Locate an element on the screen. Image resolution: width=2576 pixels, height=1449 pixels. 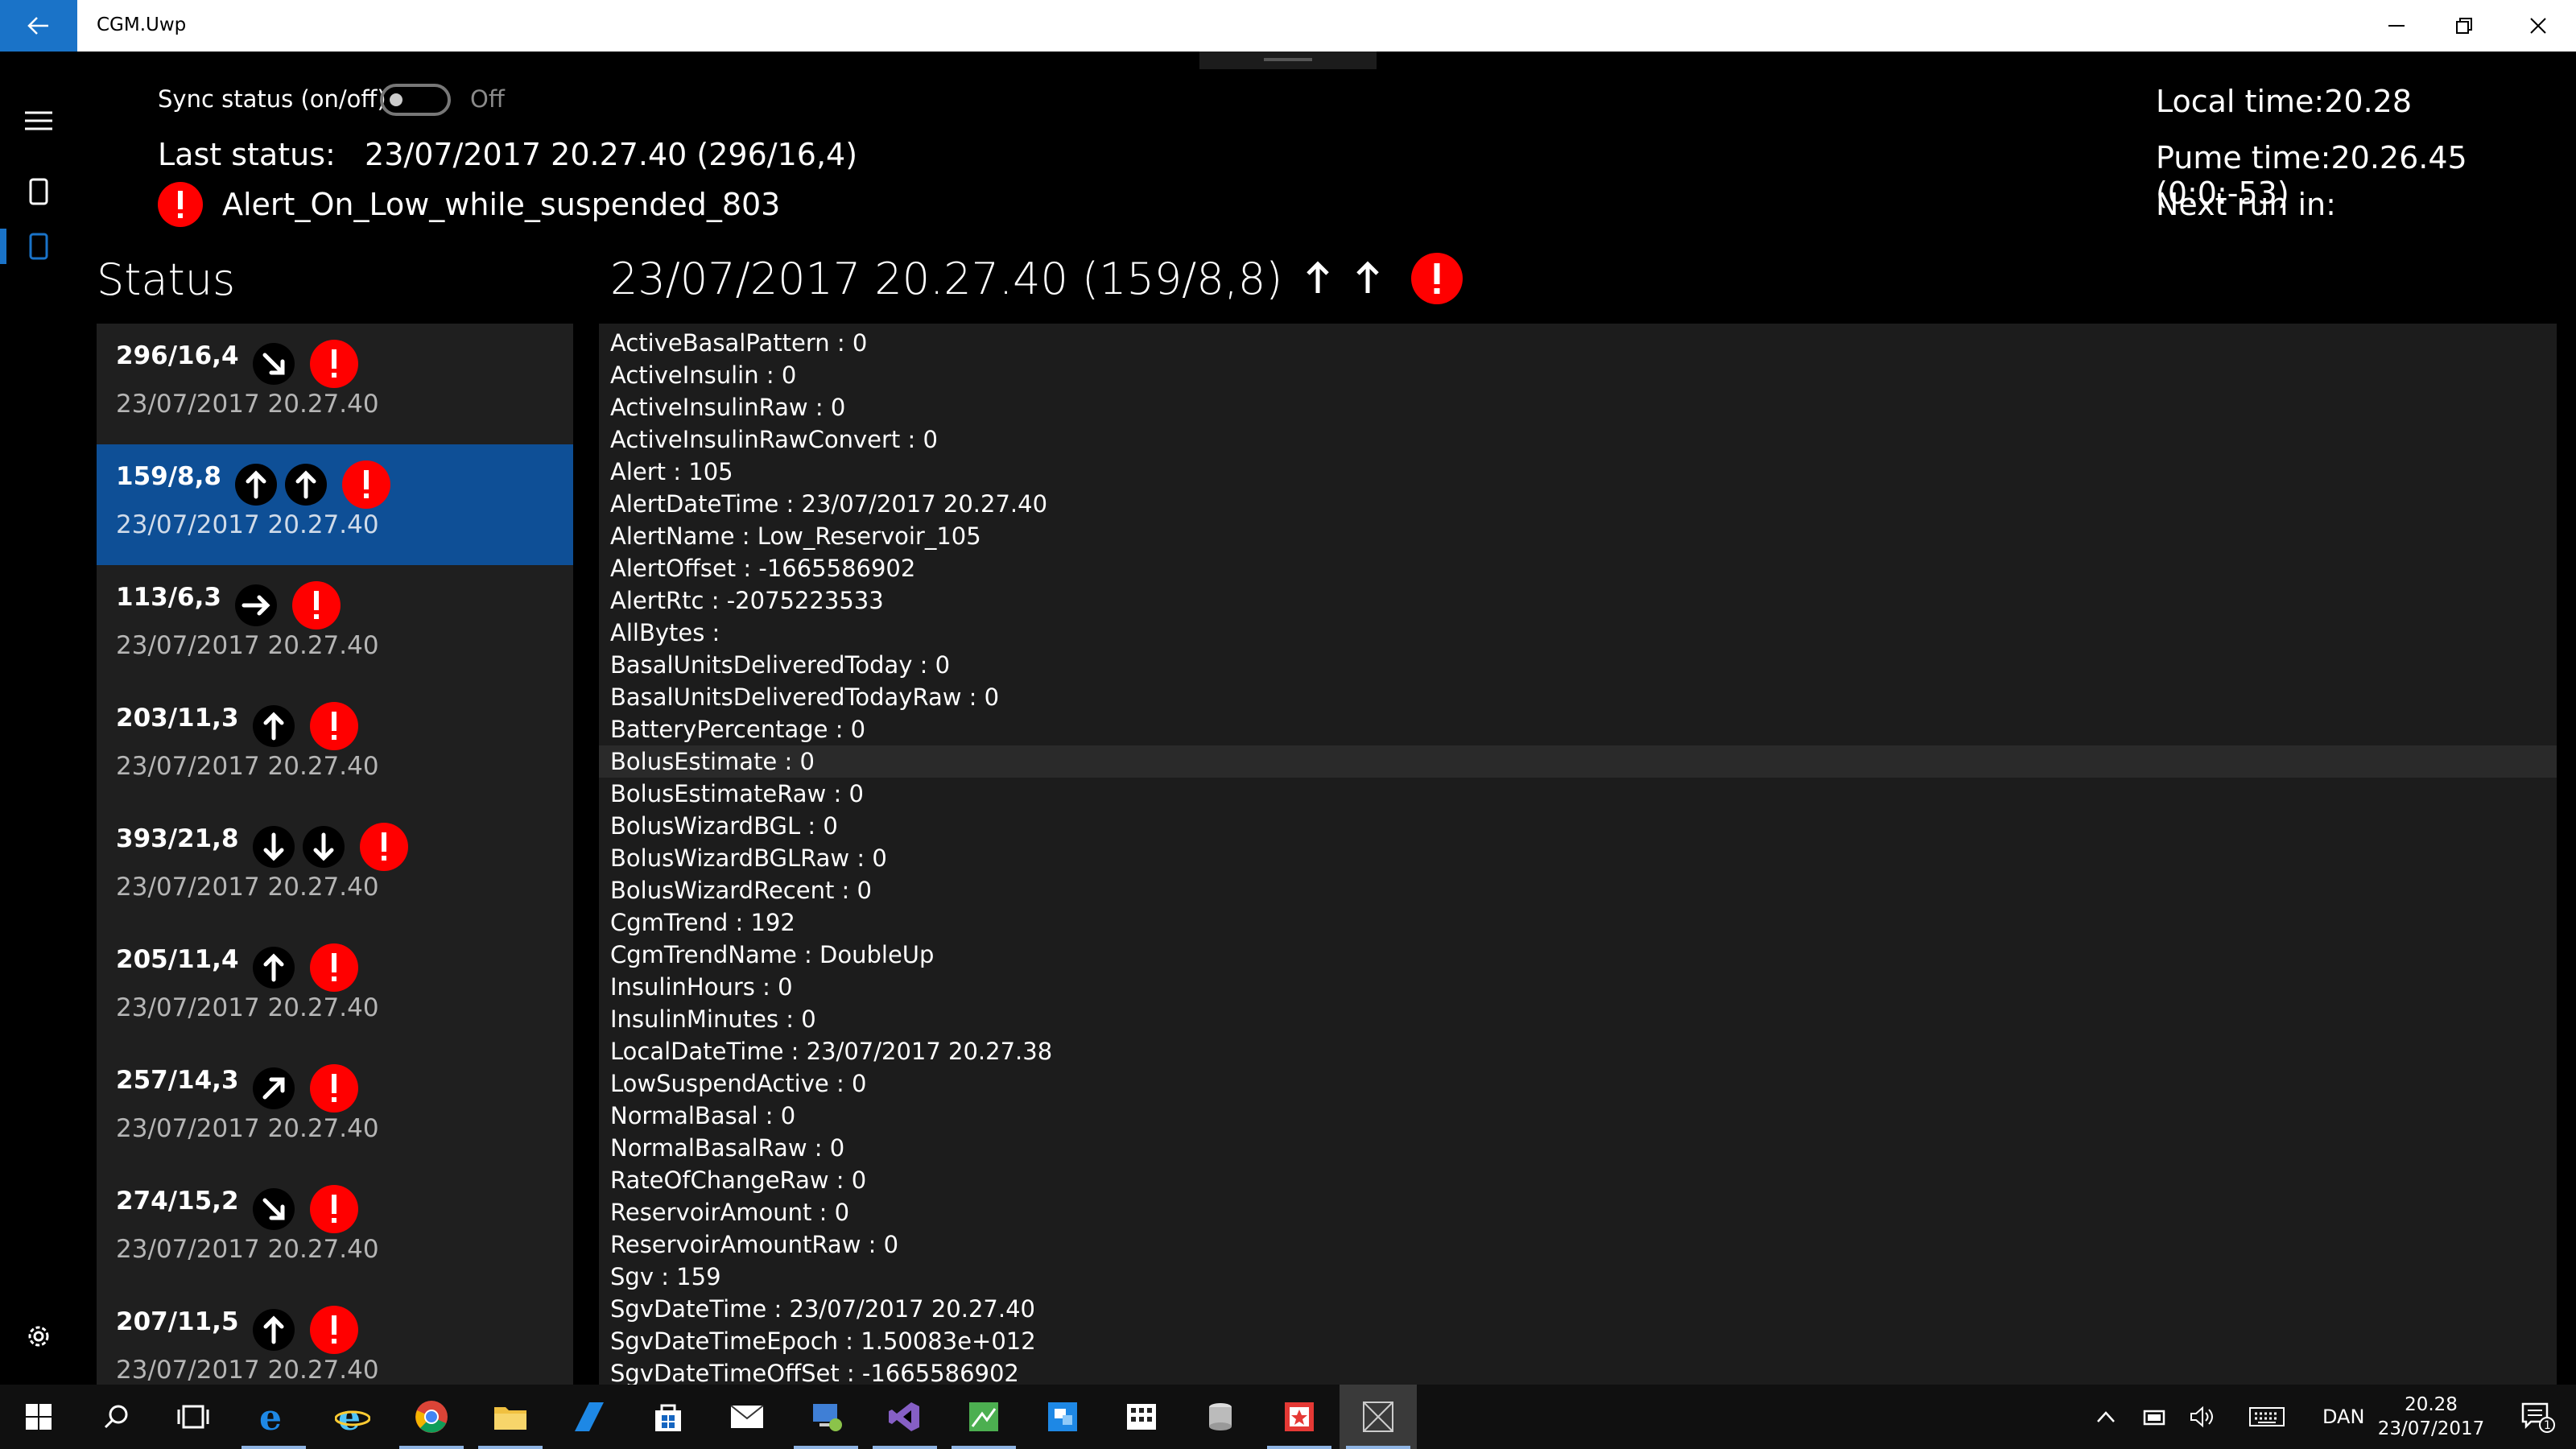
taskbar-app-blue is located at coordinates (589, 1417).